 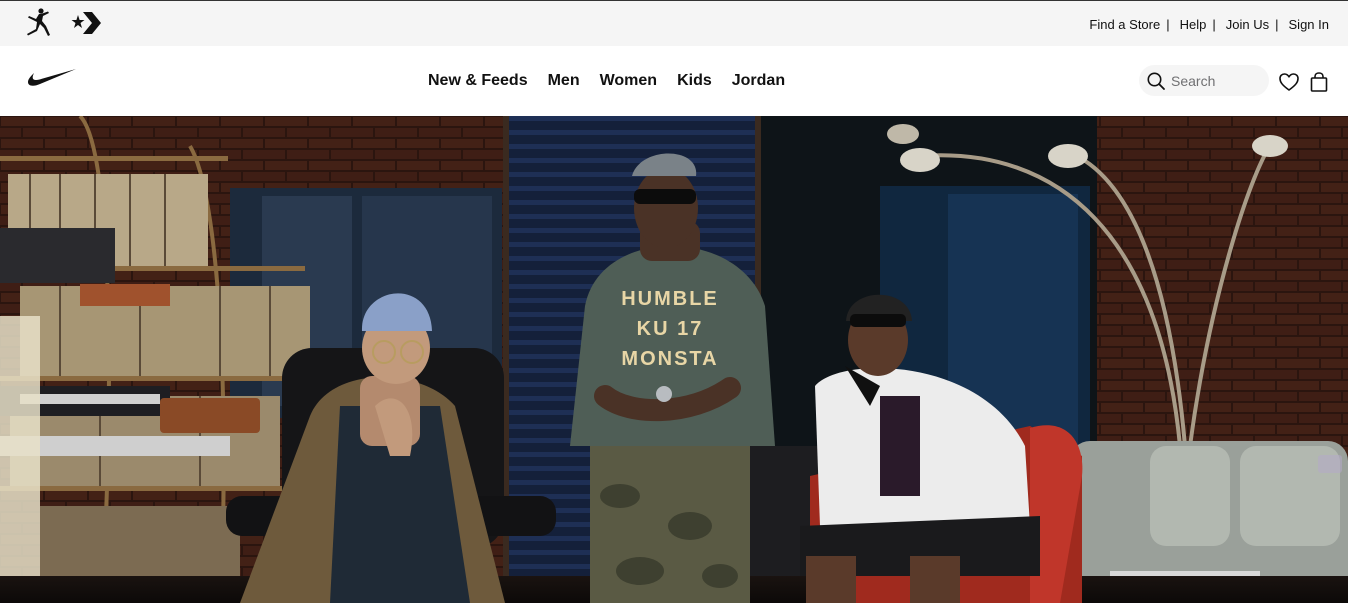 I want to click on nav-item-women: Women, so click(x=628, y=81).